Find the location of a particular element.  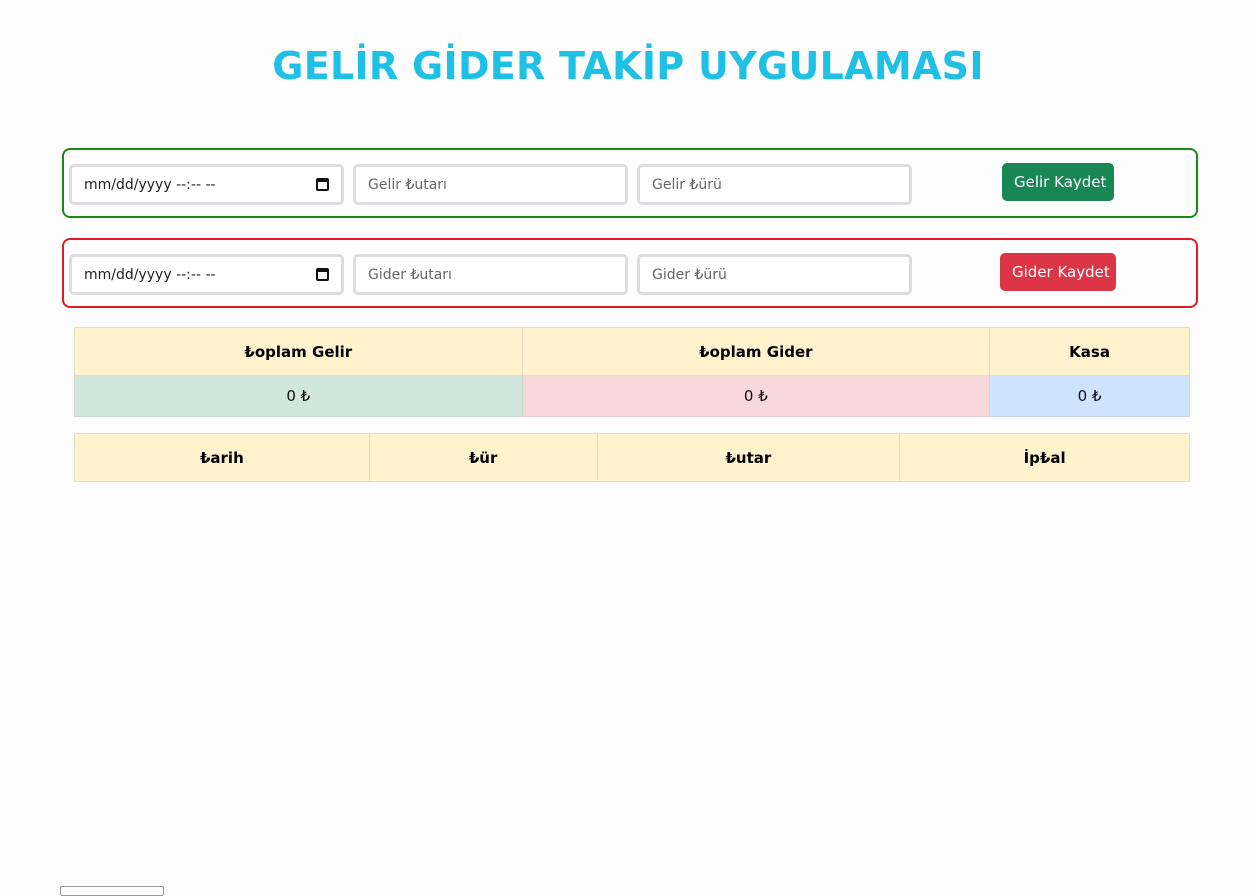

expense-date-field: mm/dd/yyyy --:-- -- is located at coordinates (206, 274).